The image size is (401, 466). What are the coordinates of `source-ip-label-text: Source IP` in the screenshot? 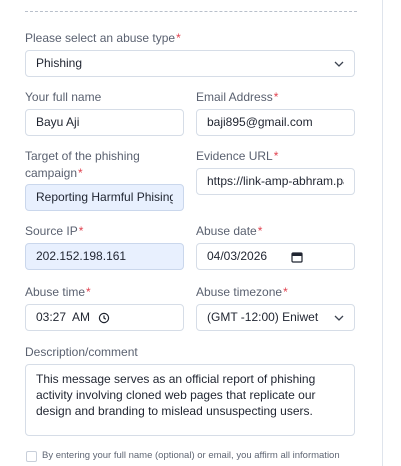 It's located at (51, 231).